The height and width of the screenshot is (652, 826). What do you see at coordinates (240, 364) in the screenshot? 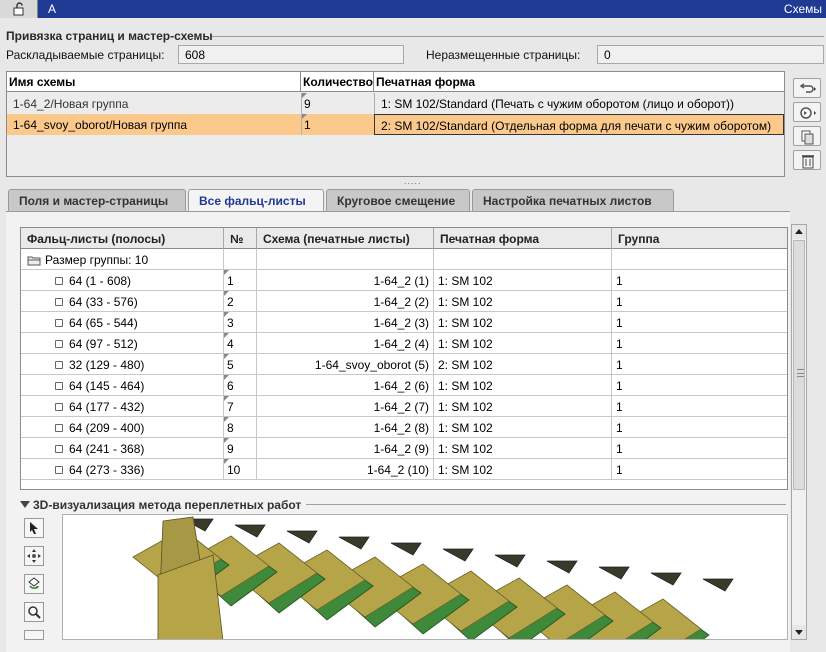
I see `fold-cell-num: 5` at bounding box center [240, 364].